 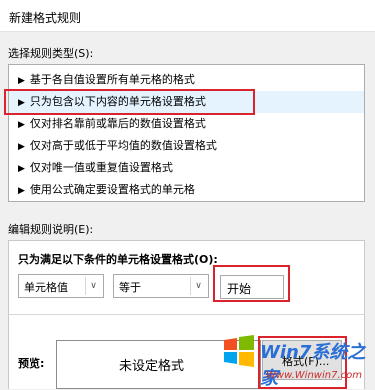 What do you see at coordinates (130, 287) in the screenshot?
I see `operator-select-value: 等于` at bounding box center [130, 287].